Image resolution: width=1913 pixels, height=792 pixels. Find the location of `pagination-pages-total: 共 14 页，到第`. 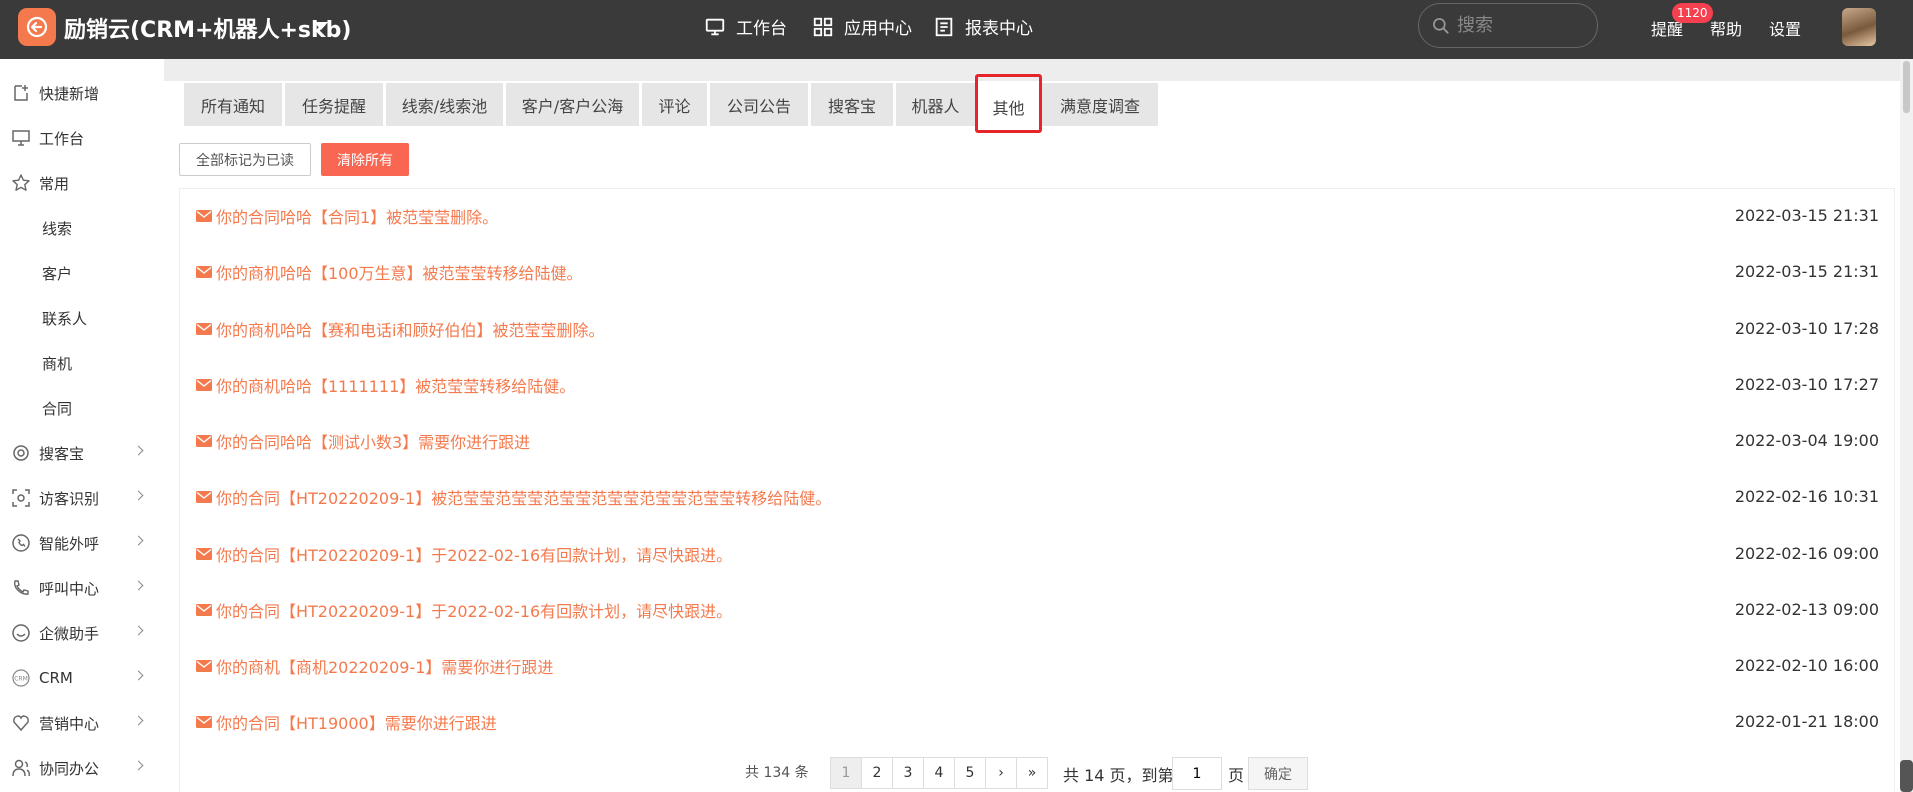

pagination-pages-total: 共 14 页，到第 is located at coordinates (1118, 775).